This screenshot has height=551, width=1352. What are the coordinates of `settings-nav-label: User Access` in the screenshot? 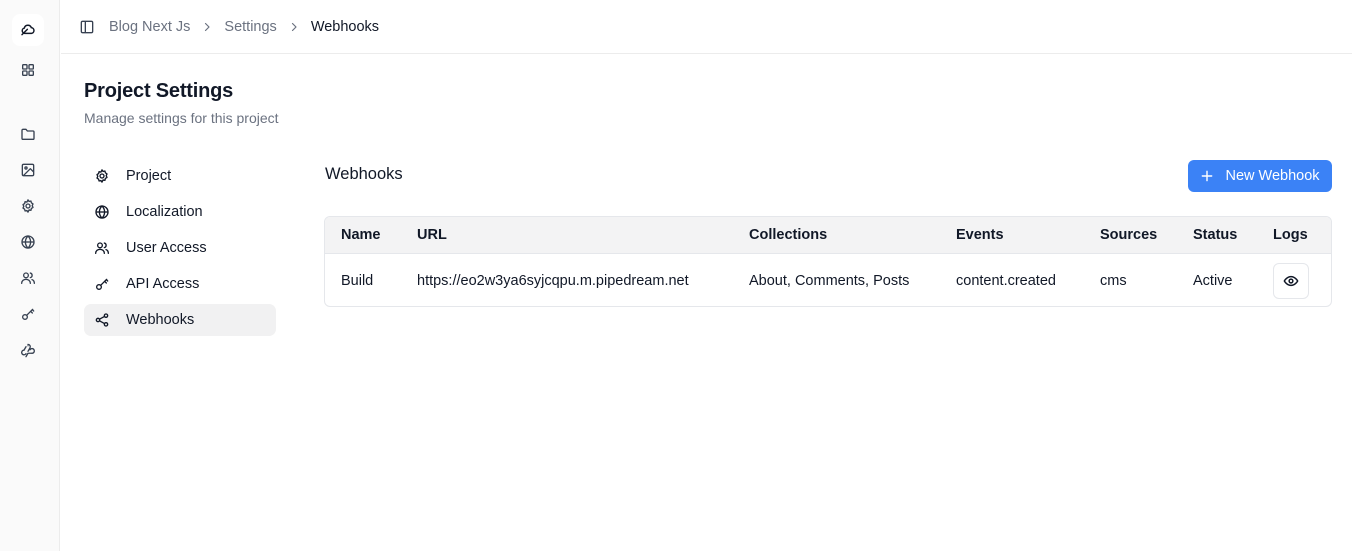 It's located at (166, 248).